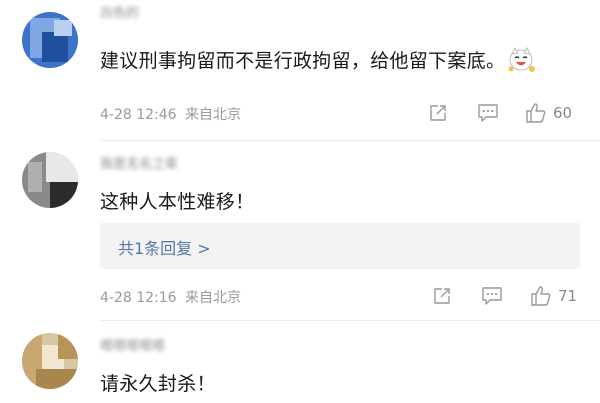  Describe the element at coordinates (119, 11) in the screenshot. I see `username: 白色的` at that location.